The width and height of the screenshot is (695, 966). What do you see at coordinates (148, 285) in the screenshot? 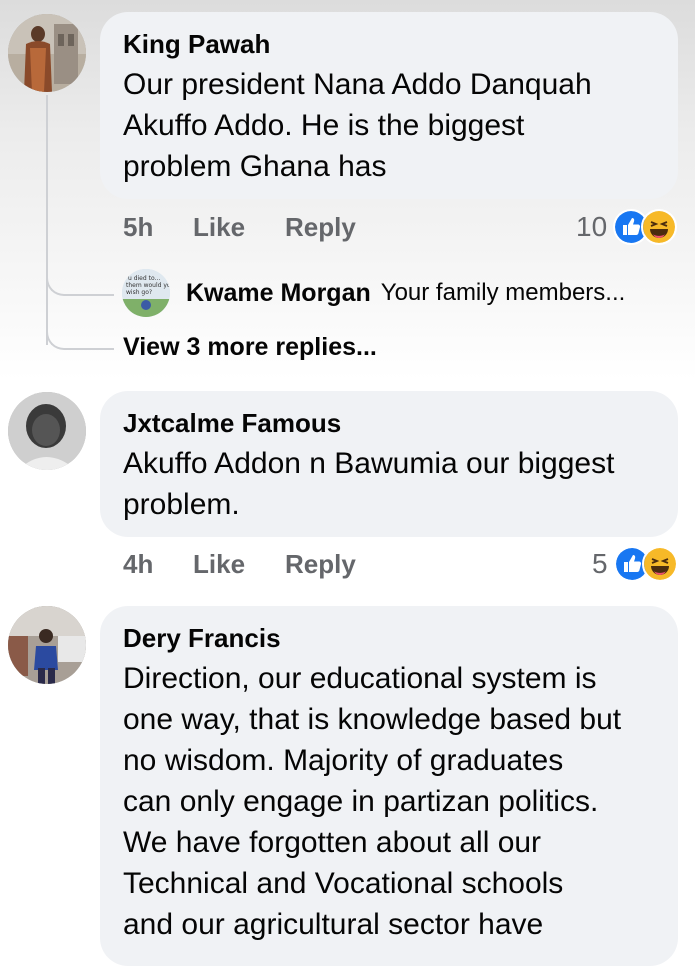
I see `svg-text: them would yo` at bounding box center [148, 285].